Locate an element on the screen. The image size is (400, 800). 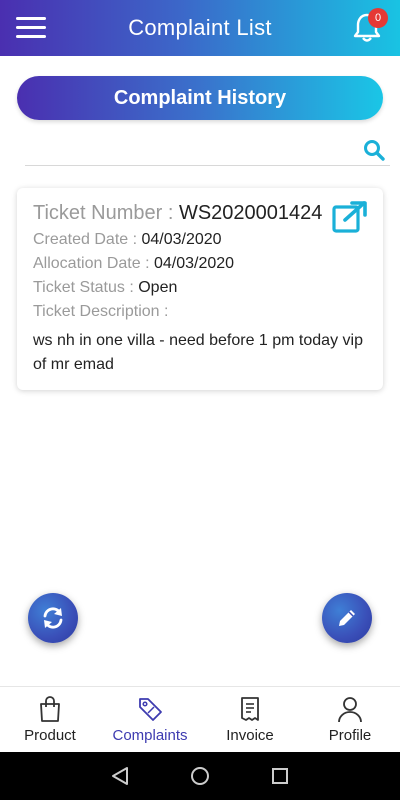
notification-badge: 0 is located at coordinates (378, 18).